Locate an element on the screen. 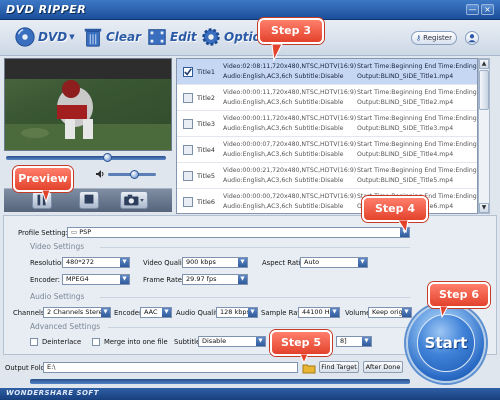  sample-rate-select: 44100 Hz ▼ is located at coordinates (319, 312).